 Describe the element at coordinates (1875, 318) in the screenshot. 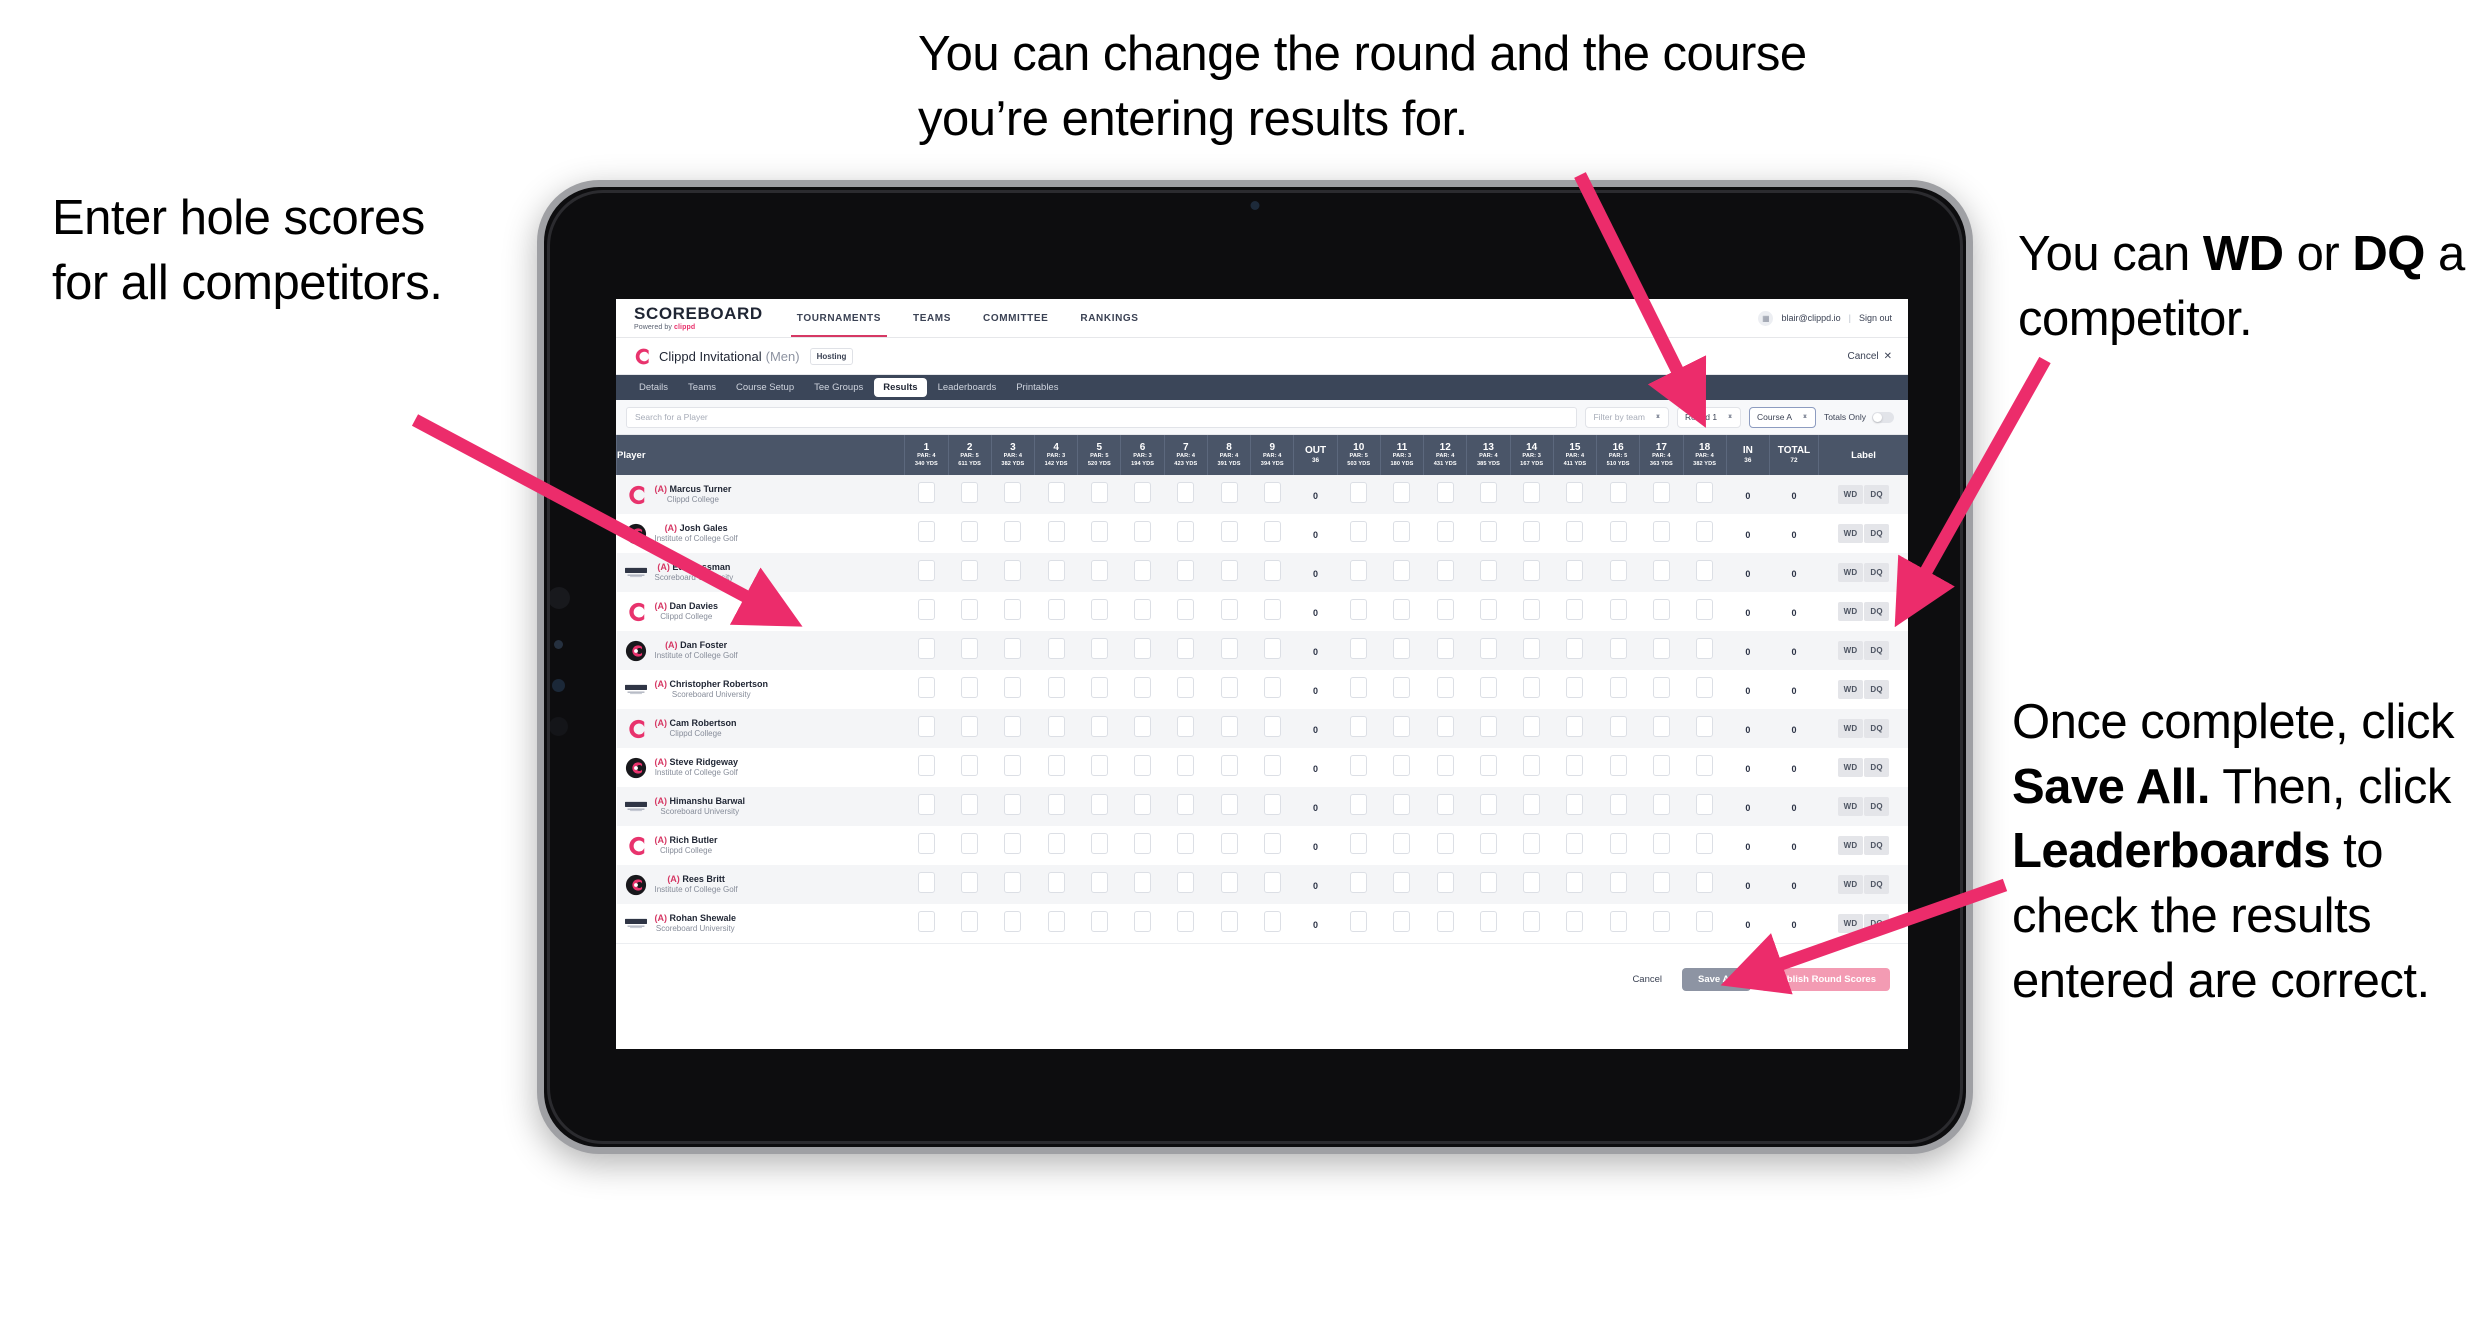

I see `sign-out-link: Sign out` at that location.